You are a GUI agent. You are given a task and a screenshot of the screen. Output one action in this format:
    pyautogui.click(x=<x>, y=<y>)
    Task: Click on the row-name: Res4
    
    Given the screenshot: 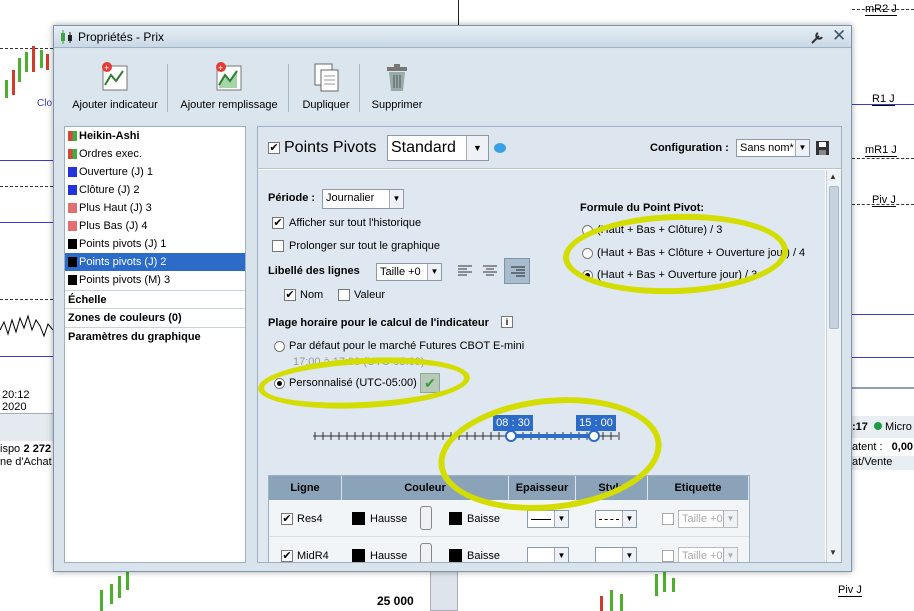 What is the action you would take?
    pyautogui.click(x=310, y=519)
    